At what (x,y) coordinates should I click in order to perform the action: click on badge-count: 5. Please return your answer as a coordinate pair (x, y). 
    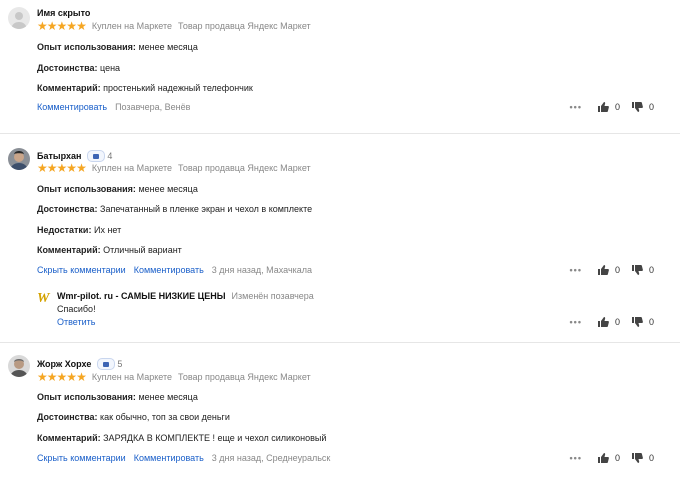
    Looking at the image, I should click on (120, 364).